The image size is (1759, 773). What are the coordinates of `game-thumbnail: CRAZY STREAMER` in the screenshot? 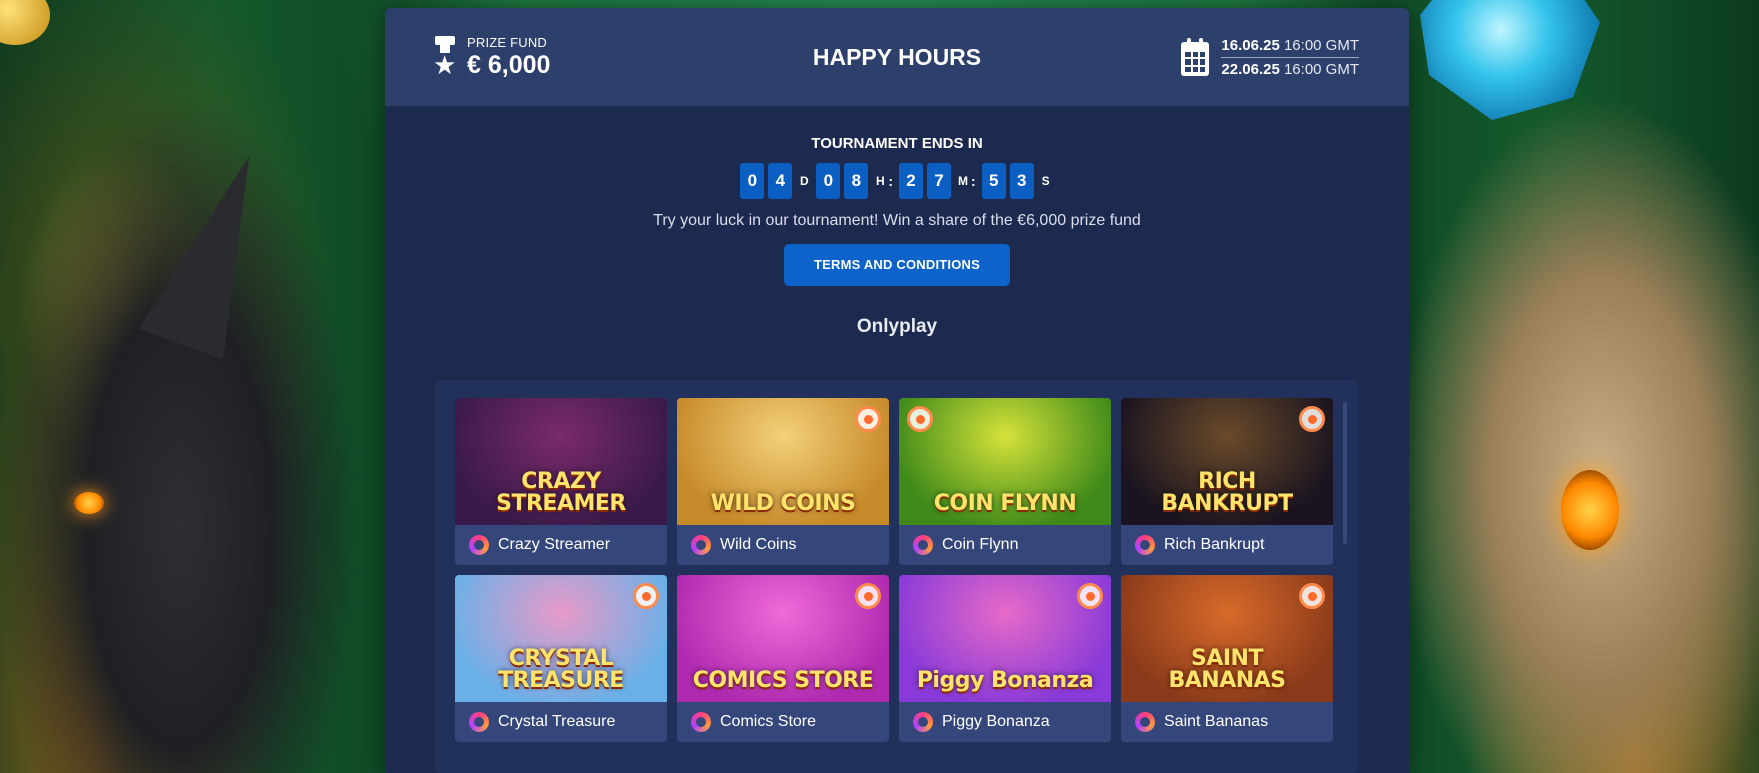 It's located at (561, 461).